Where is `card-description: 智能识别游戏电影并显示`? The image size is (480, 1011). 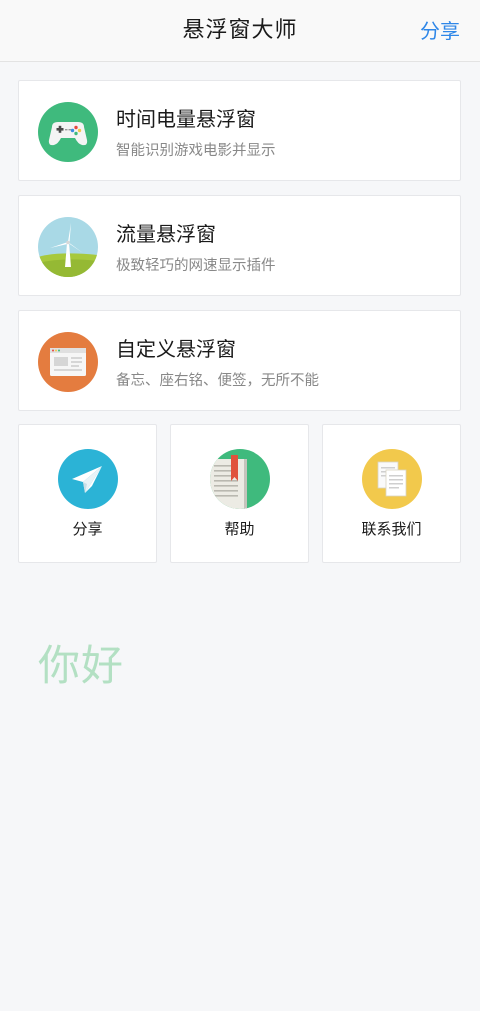 card-description: 智能识别游戏电影并显示 is located at coordinates (196, 151).